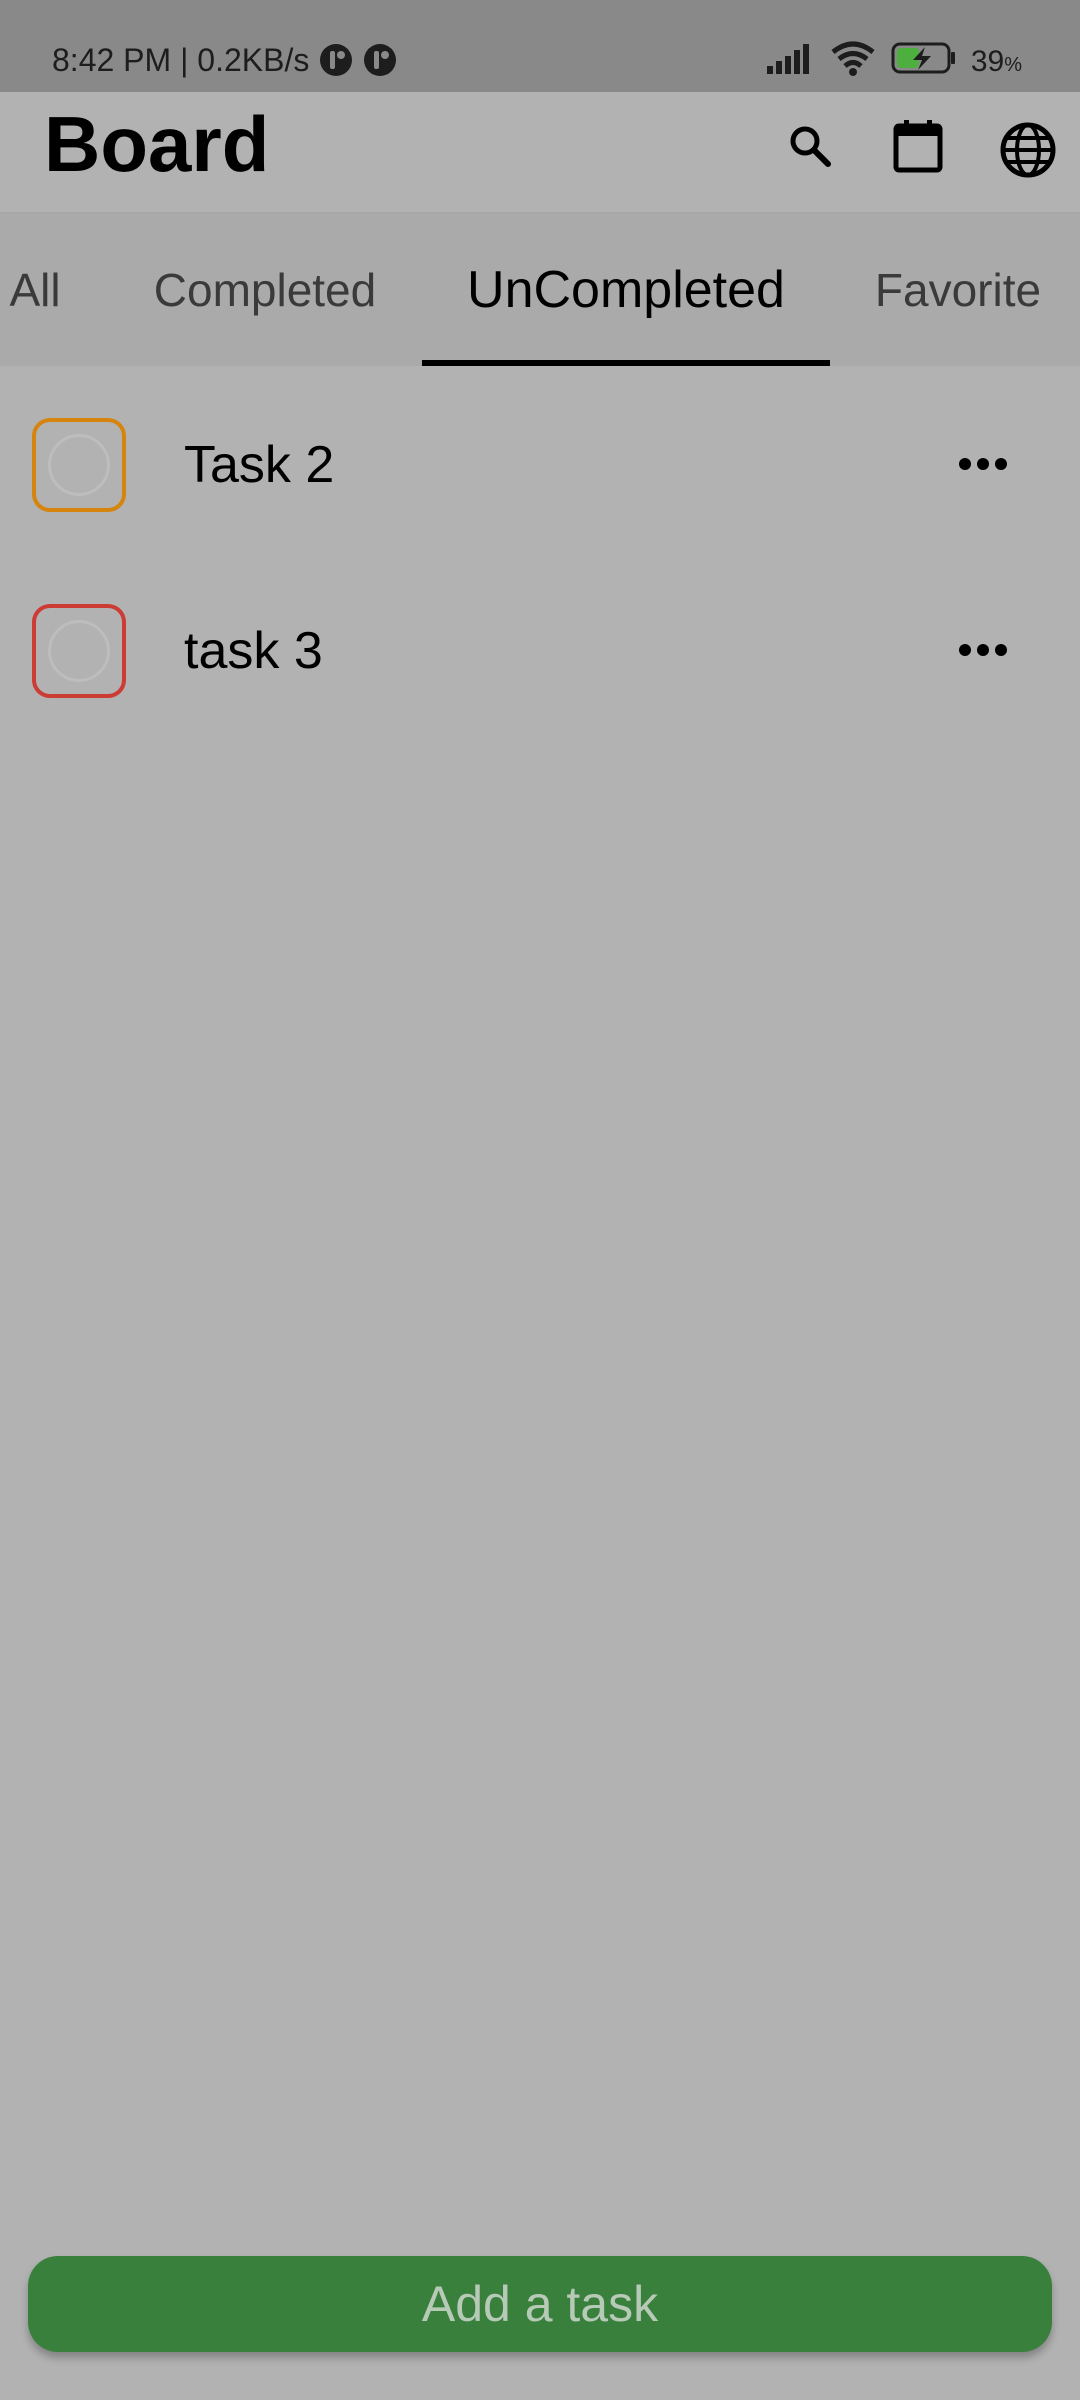 The width and height of the screenshot is (1080, 2400). What do you see at coordinates (540, 654) in the screenshot?
I see `task-row: task 3` at bounding box center [540, 654].